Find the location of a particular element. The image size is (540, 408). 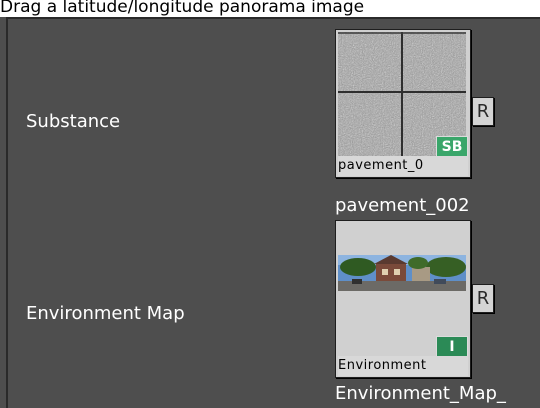

substance-reset-label: R is located at coordinates (483, 111).